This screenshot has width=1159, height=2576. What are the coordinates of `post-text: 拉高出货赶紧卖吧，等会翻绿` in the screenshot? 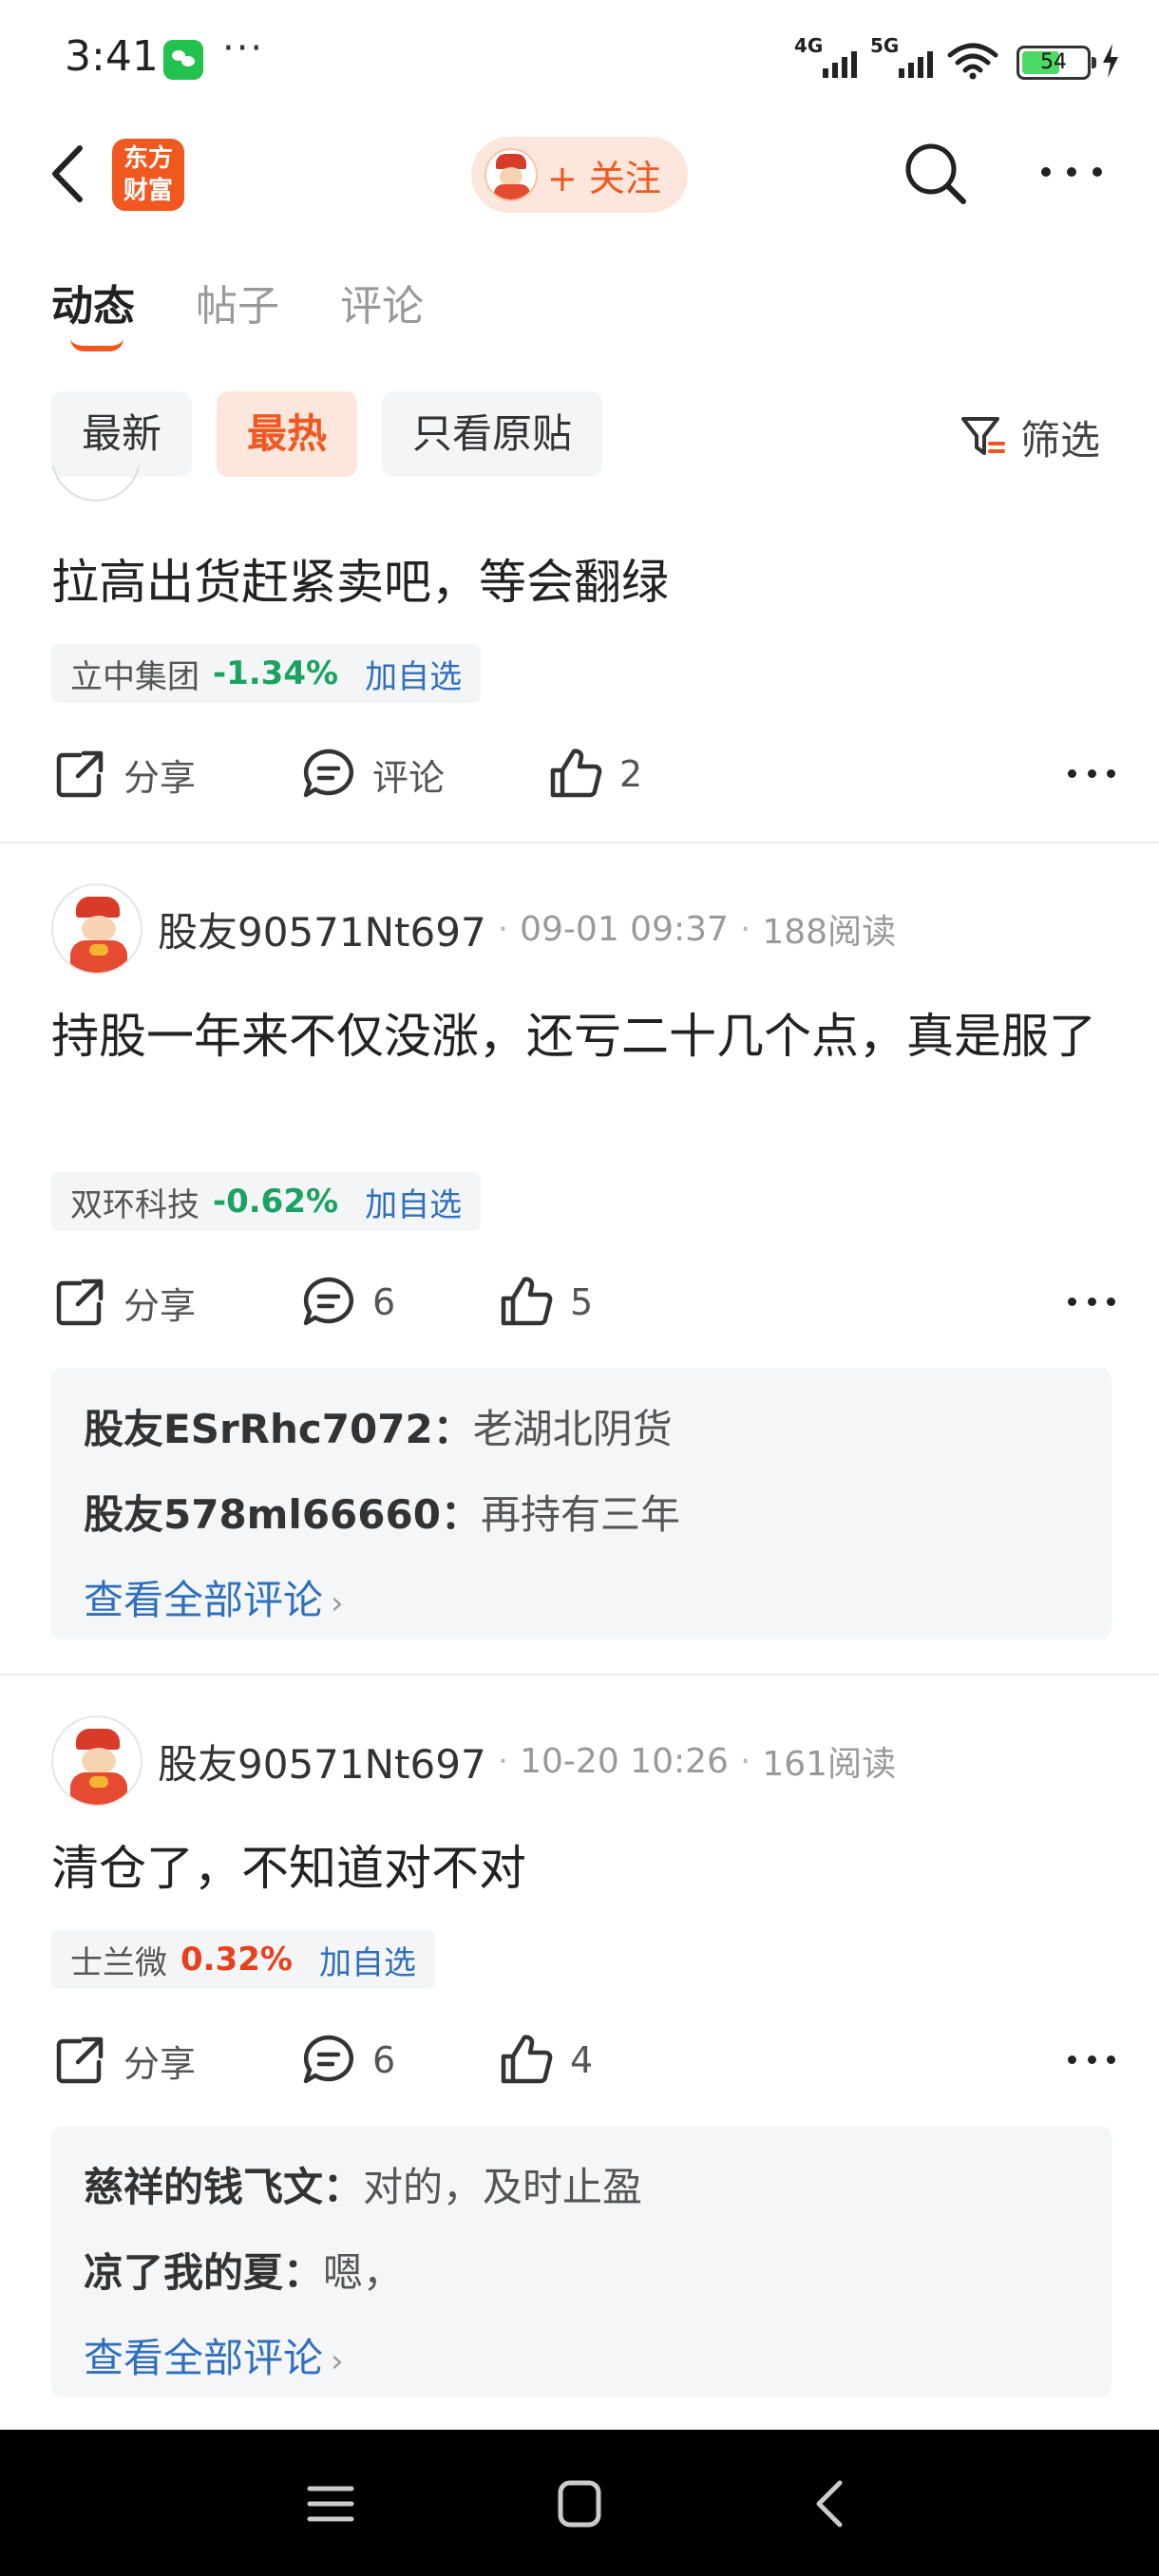 It's located at (583, 582).